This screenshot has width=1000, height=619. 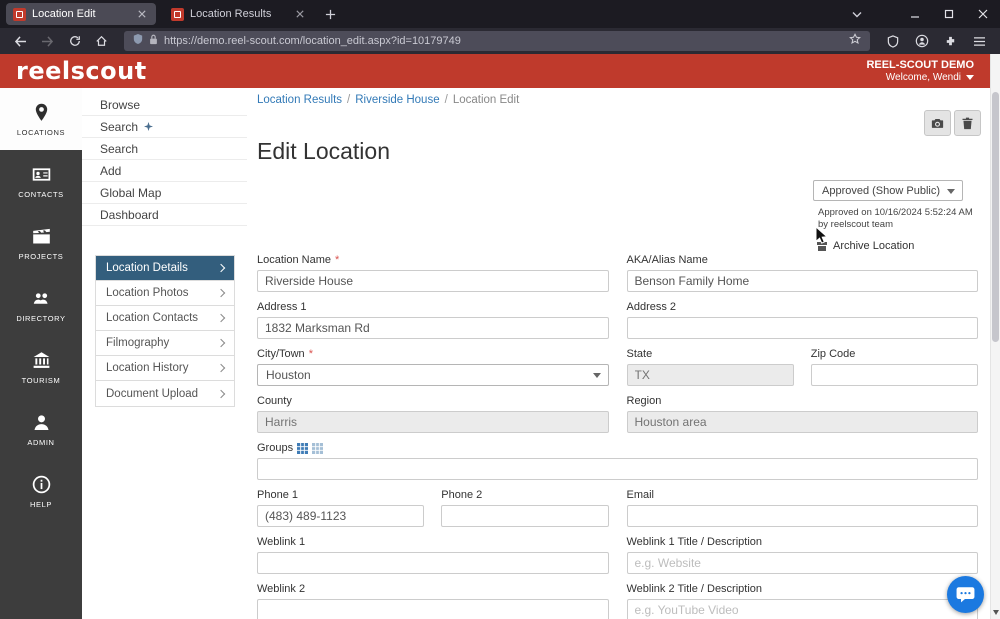 I want to click on field-label: Email, so click(x=640, y=495).